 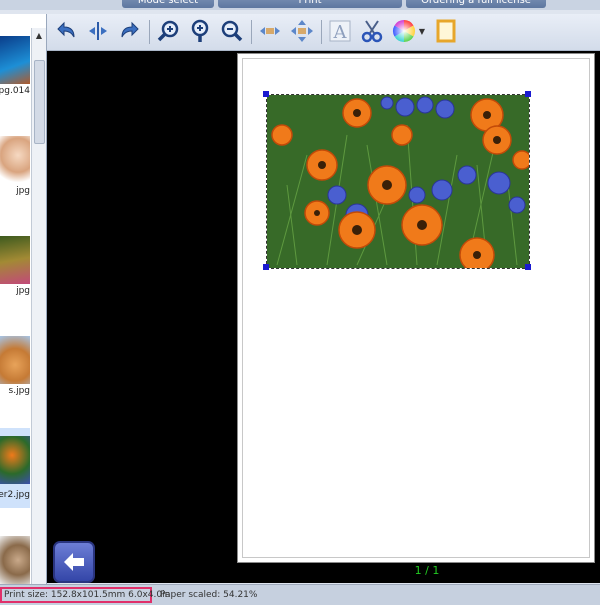 What do you see at coordinates (476, 4) in the screenshot?
I see `tab-ordering-license: Ordering a full license` at bounding box center [476, 4].